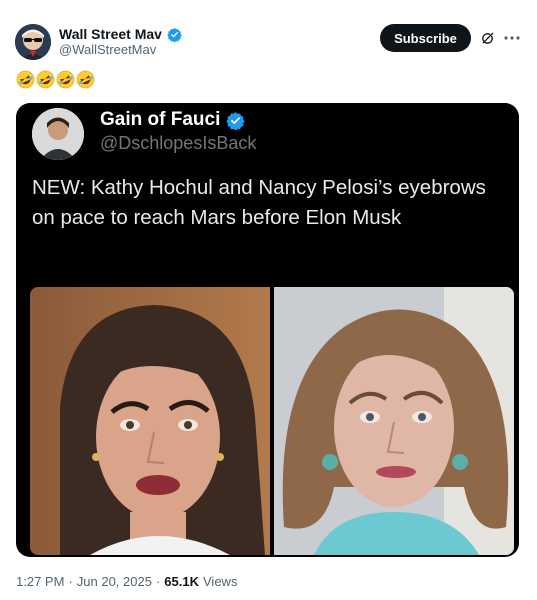  I want to click on grok-icon, so click(488, 38).